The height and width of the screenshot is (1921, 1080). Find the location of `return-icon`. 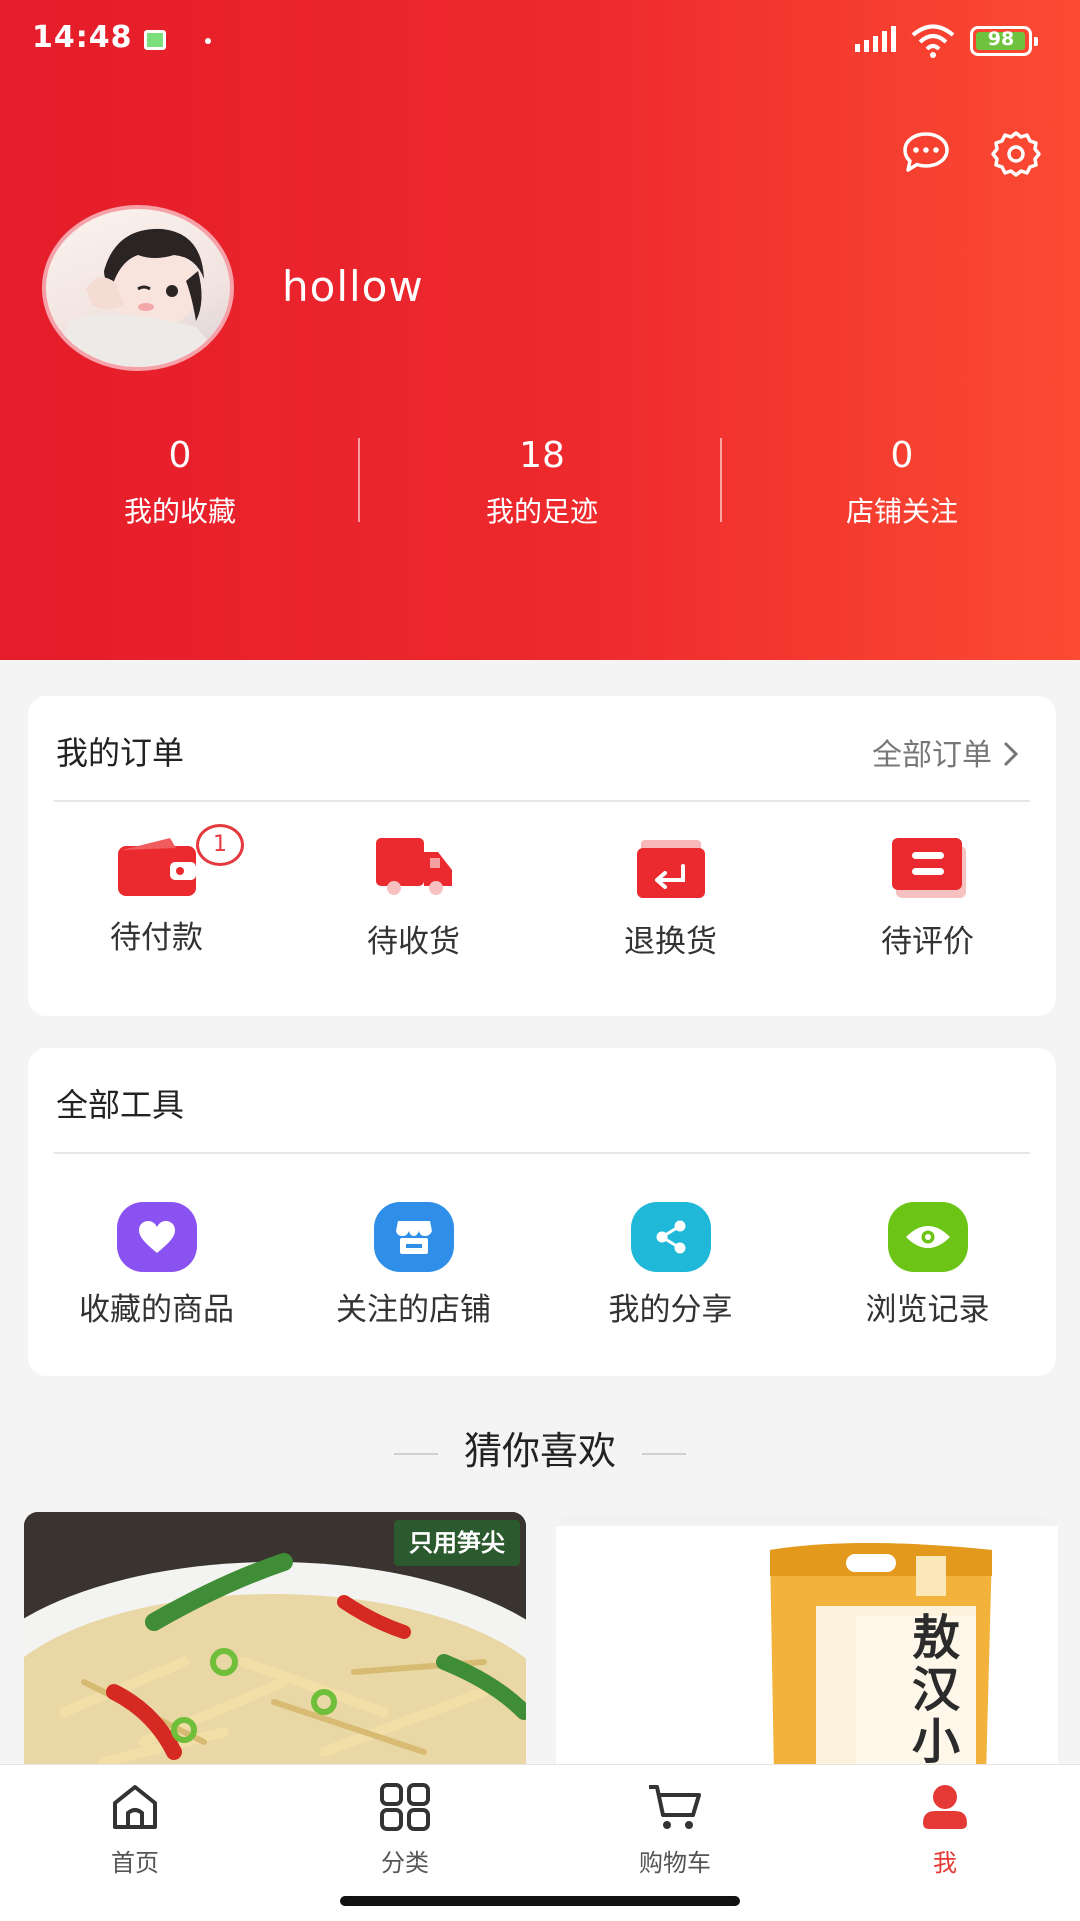

return-icon is located at coordinates (670, 869).